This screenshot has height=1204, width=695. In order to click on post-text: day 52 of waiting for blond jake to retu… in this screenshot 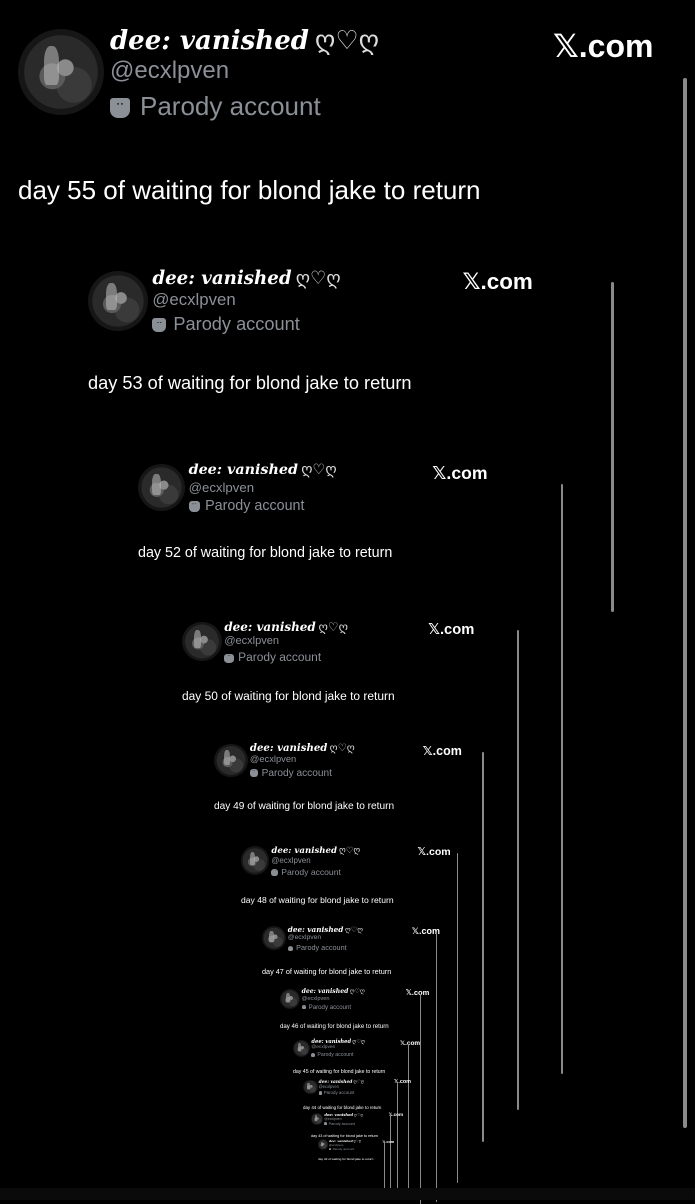, I will do `click(265, 552)`.